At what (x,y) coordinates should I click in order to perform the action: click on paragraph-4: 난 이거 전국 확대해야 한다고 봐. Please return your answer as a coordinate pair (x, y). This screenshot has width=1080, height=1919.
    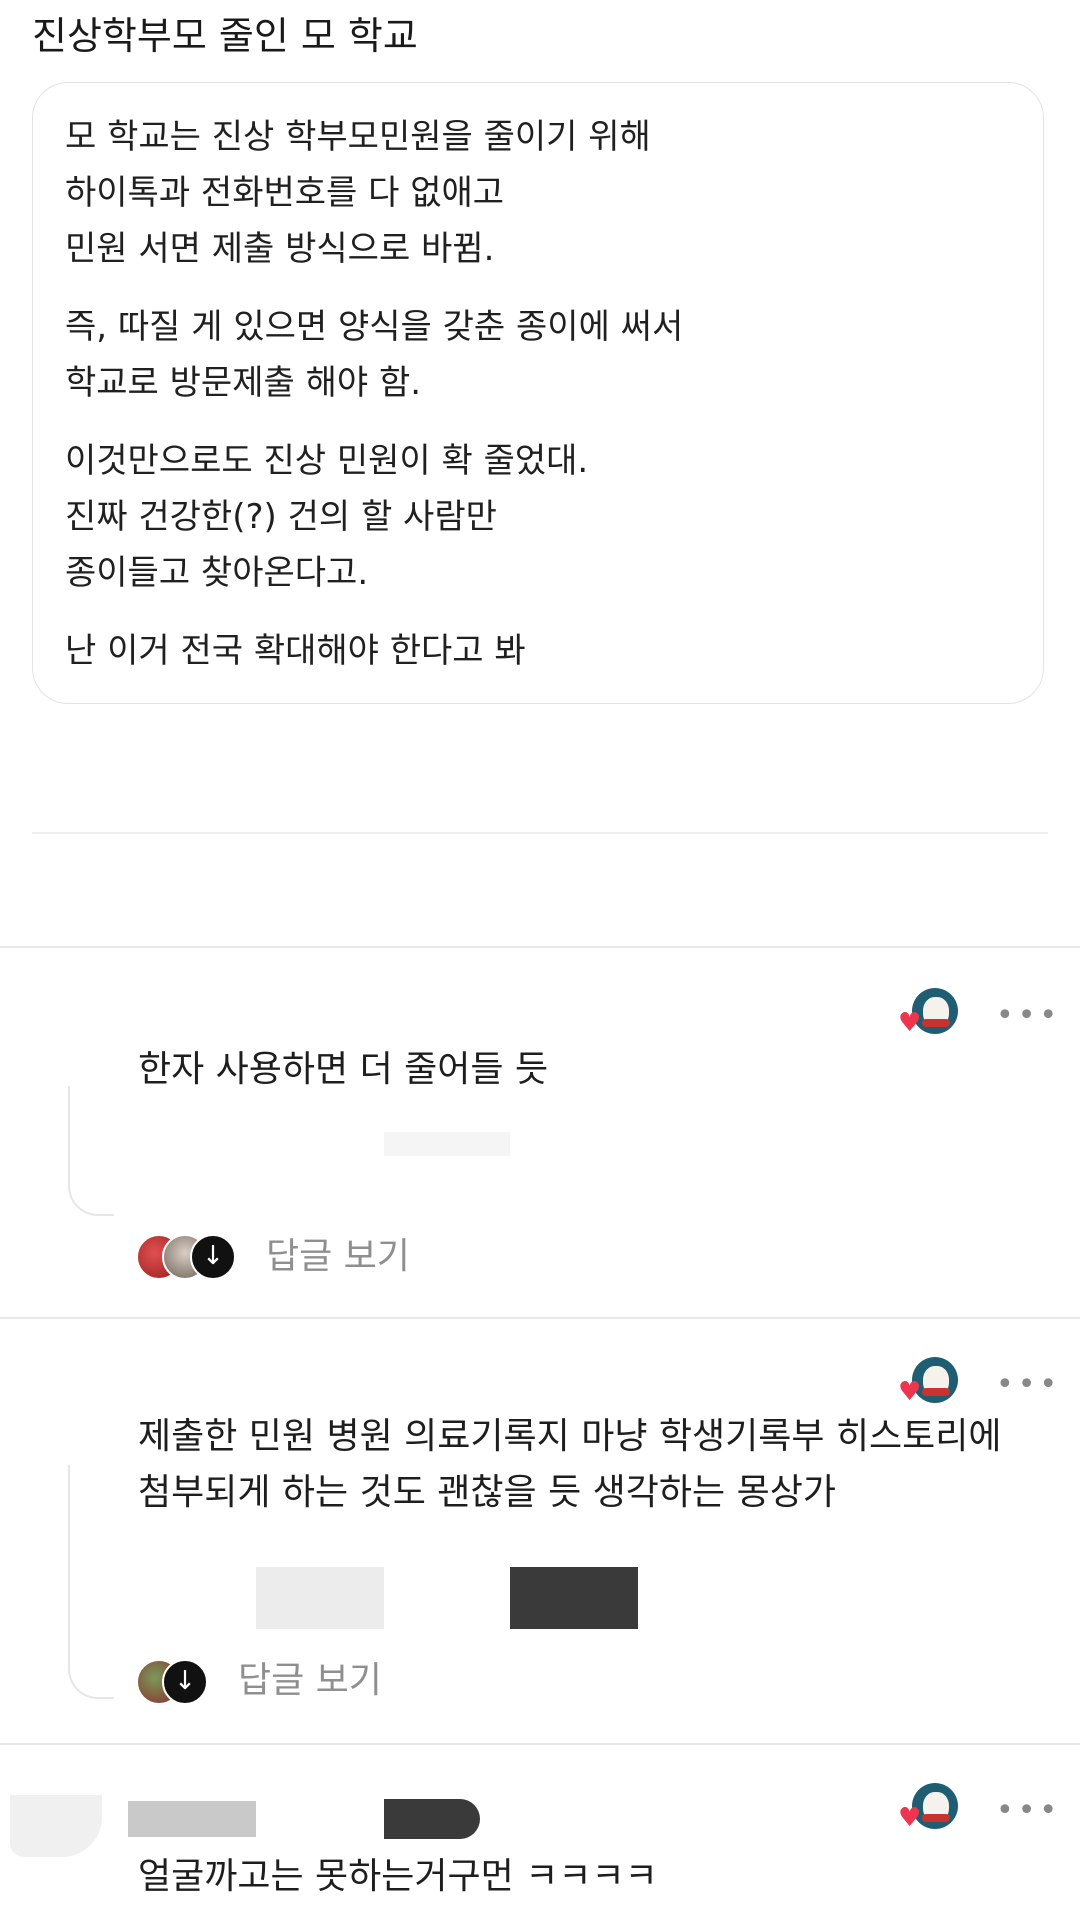
    Looking at the image, I should click on (295, 651).